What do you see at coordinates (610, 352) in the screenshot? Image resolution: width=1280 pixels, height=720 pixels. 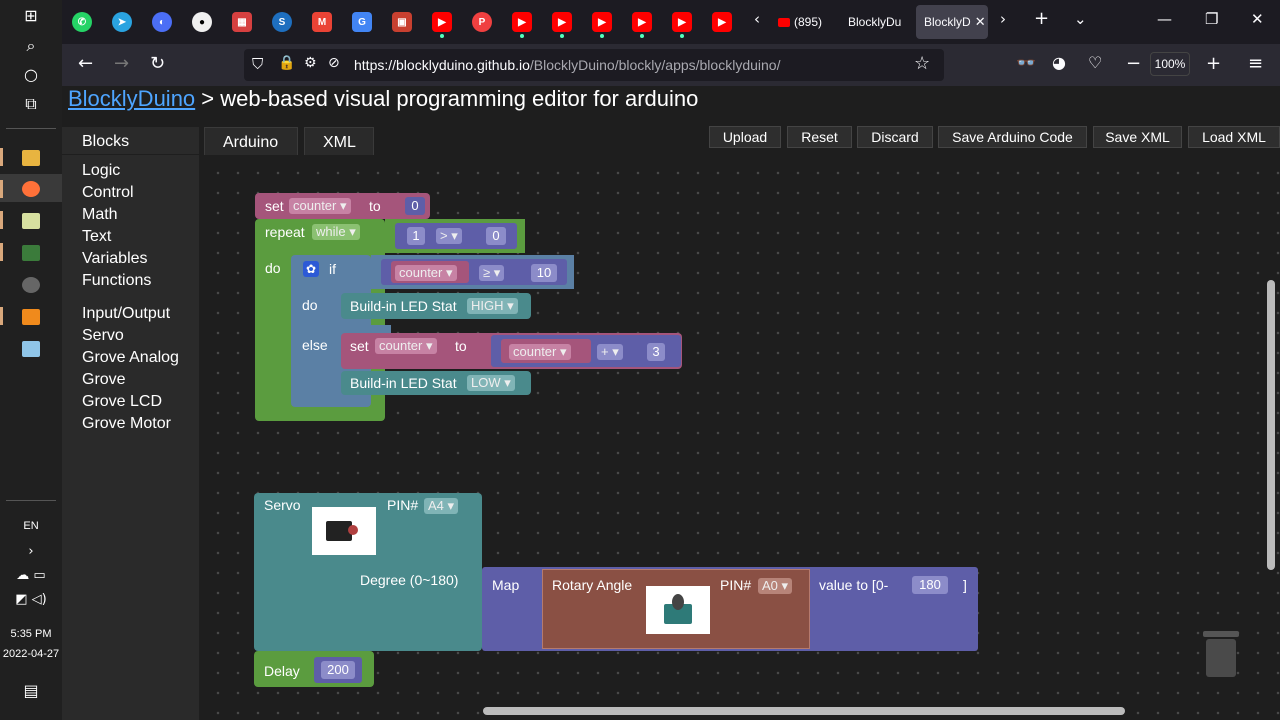 I see `operator-dropdown: + ▾` at bounding box center [610, 352].